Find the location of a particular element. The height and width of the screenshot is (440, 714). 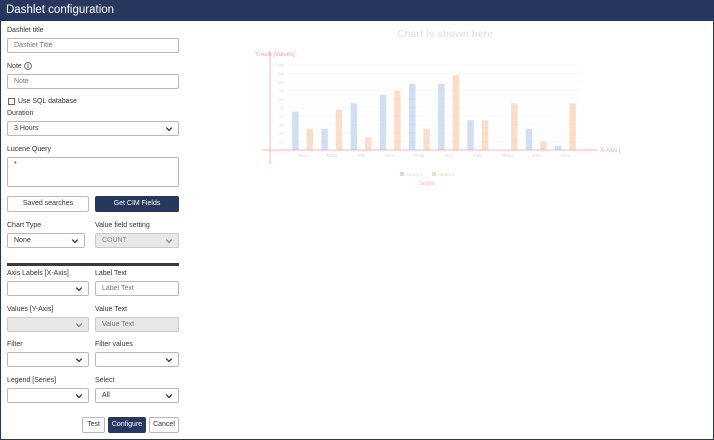

y-tick-label: 80 is located at coordinates (282, 82).